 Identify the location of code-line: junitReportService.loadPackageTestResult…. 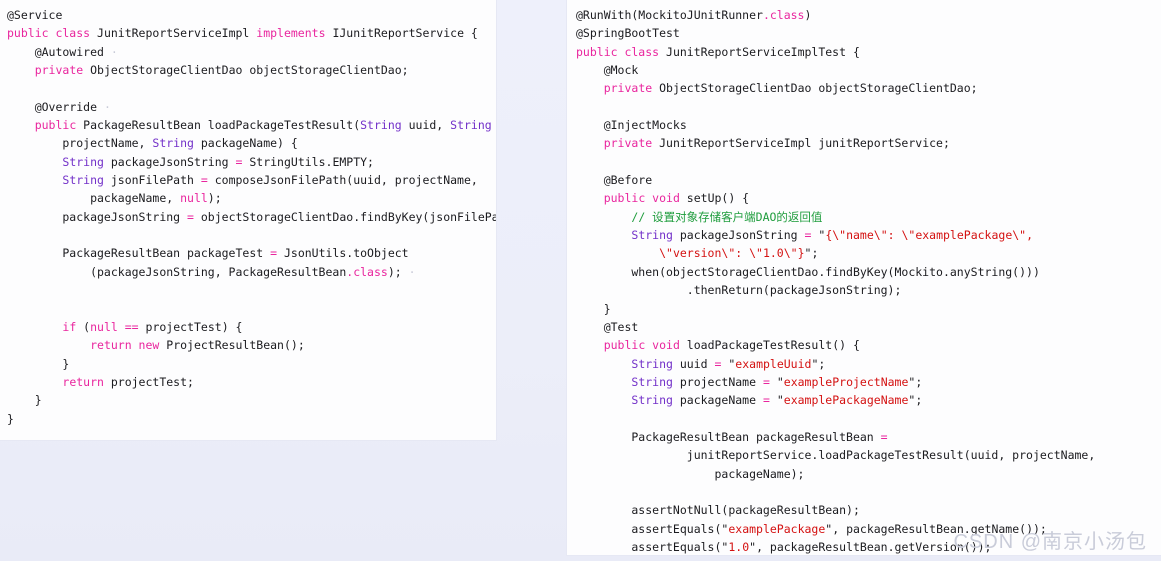
(836, 455).